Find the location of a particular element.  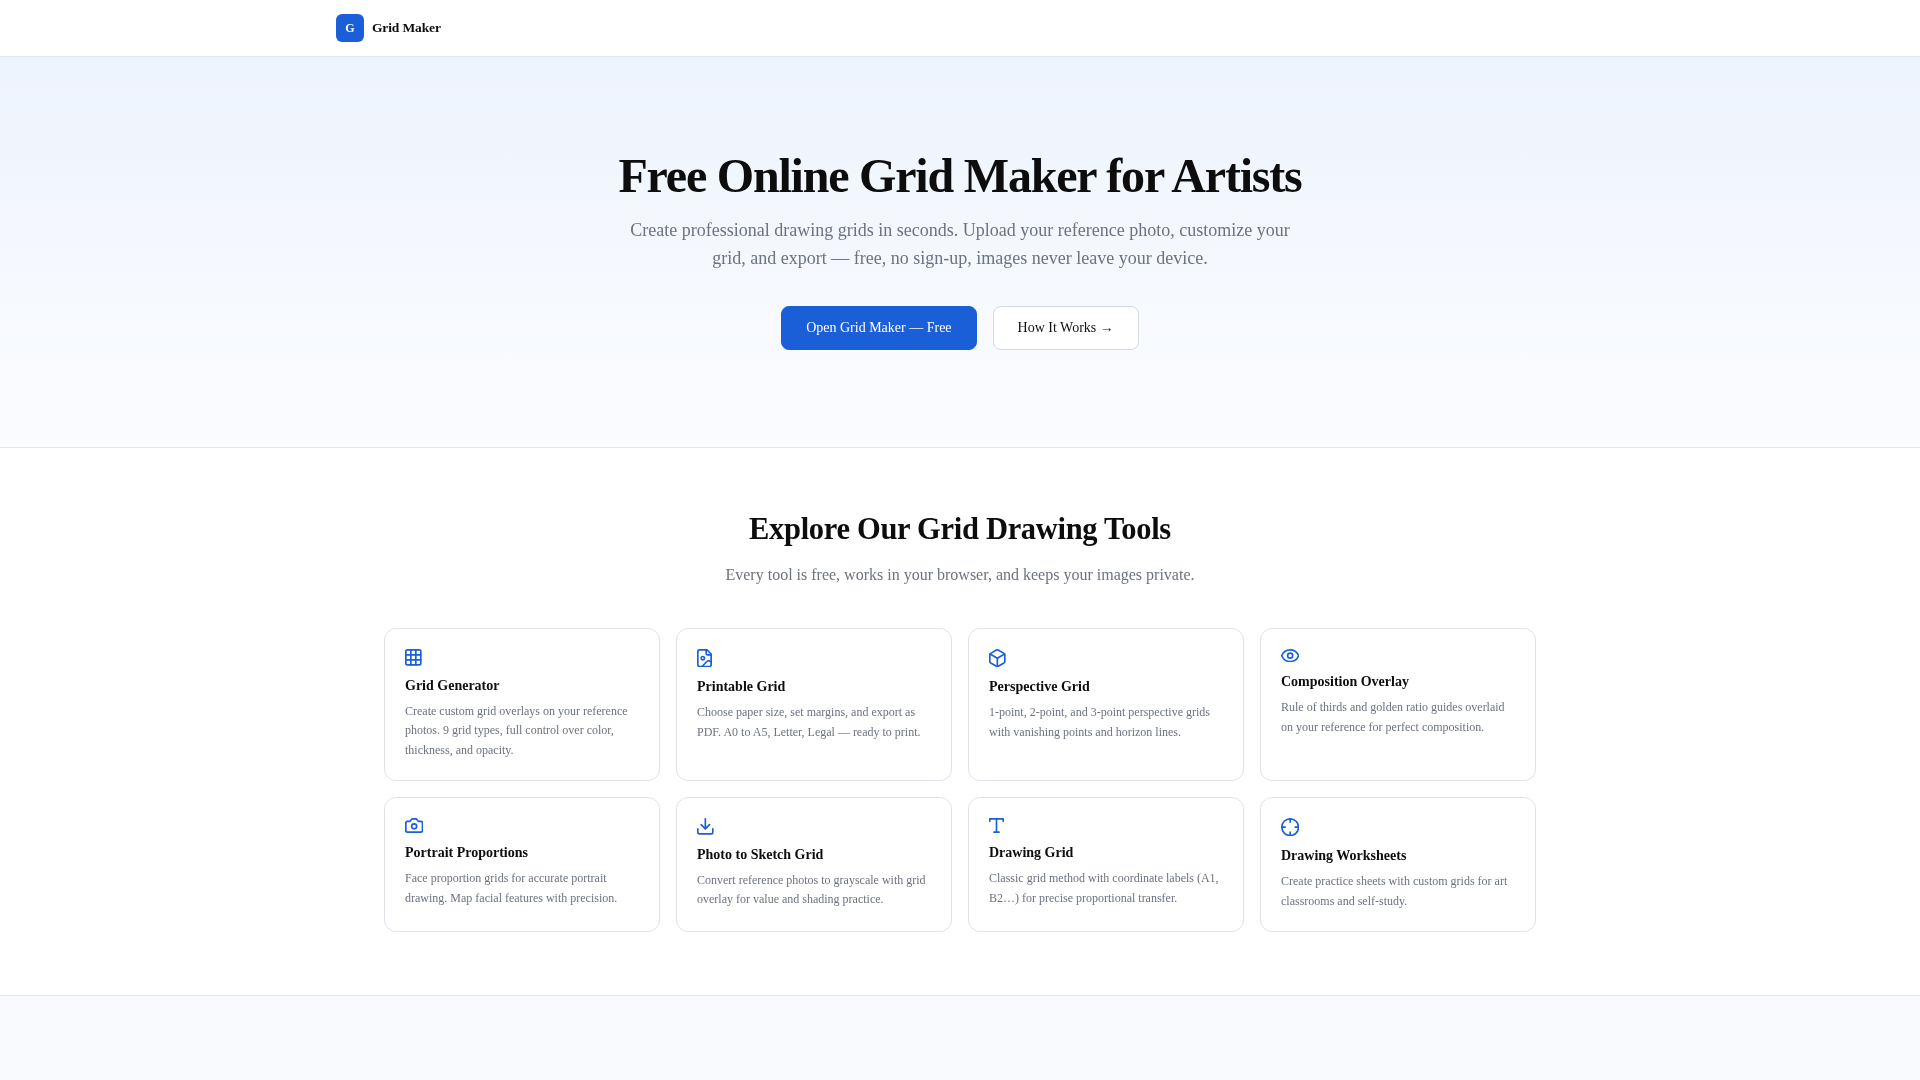

tool-card: Portrait Proportions Face proportion grids for accurate portrait drawing. Map facial features with precision. is located at coordinates (522, 865).